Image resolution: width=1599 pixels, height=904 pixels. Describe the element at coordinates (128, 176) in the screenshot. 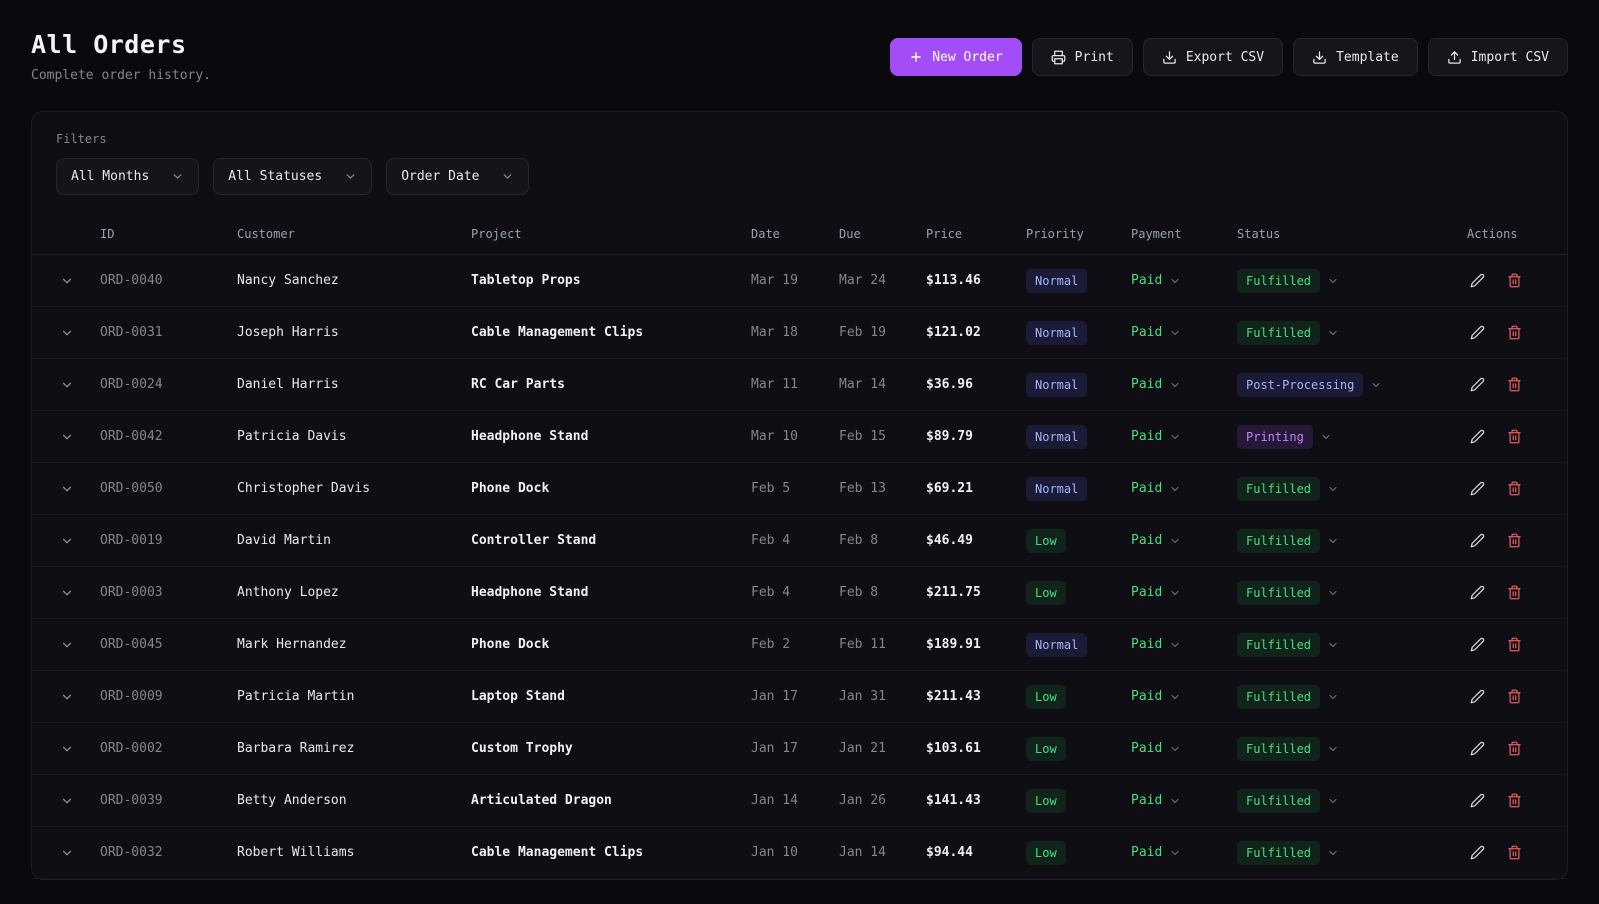

I see `month-filter-dropdown: All Months` at that location.